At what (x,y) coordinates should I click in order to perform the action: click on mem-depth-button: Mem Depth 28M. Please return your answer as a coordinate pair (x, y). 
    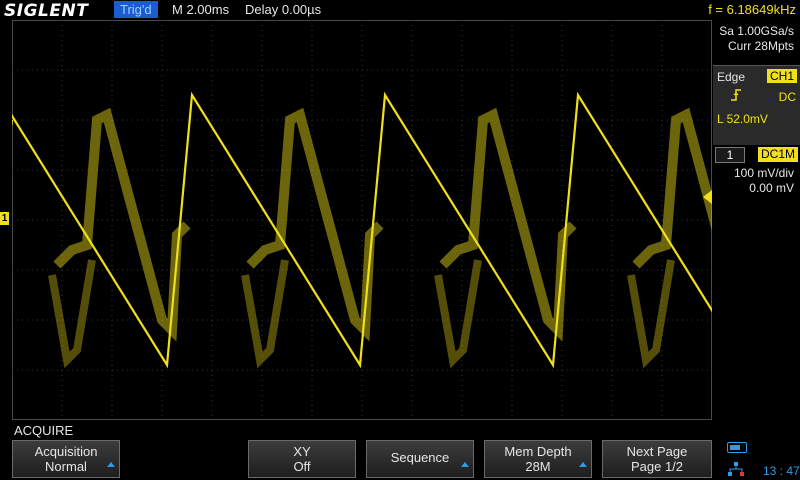
    Looking at the image, I should click on (538, 459).